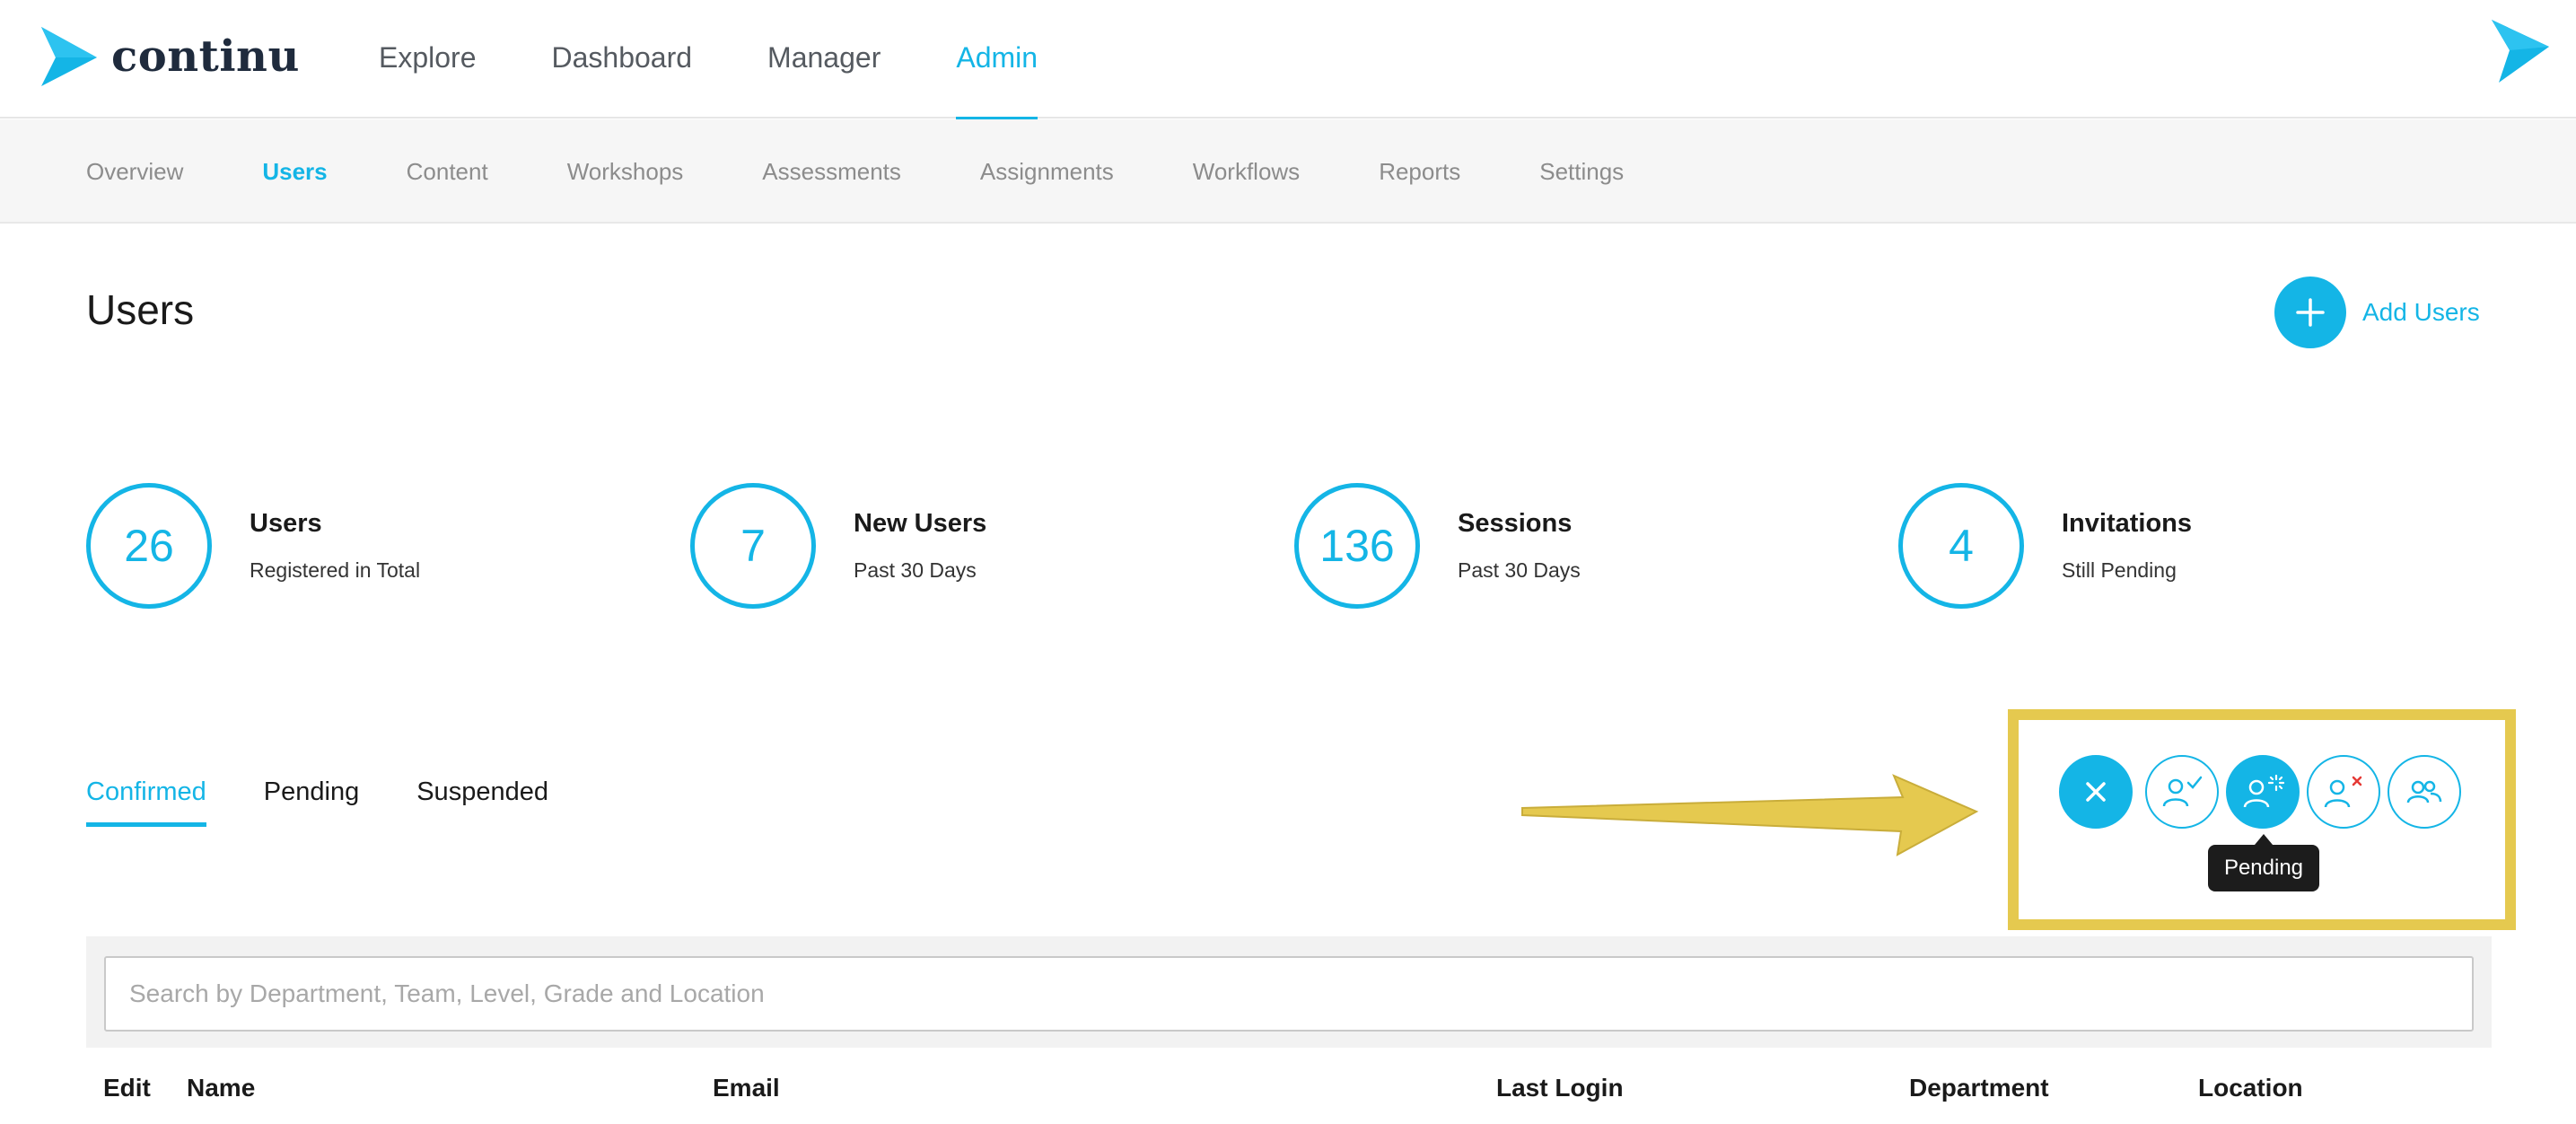  What do you see at coordinates (294, 172) in the screenshot?
I see `subnav-users: Users` at bounding box center [294, 172].